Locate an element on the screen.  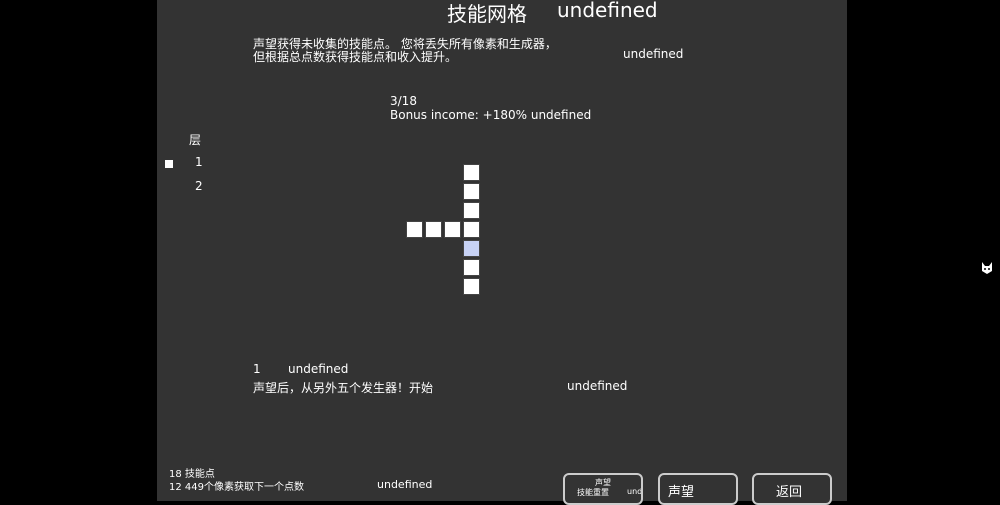
selected-node-number: 1 is located at coordinates (257, 369).